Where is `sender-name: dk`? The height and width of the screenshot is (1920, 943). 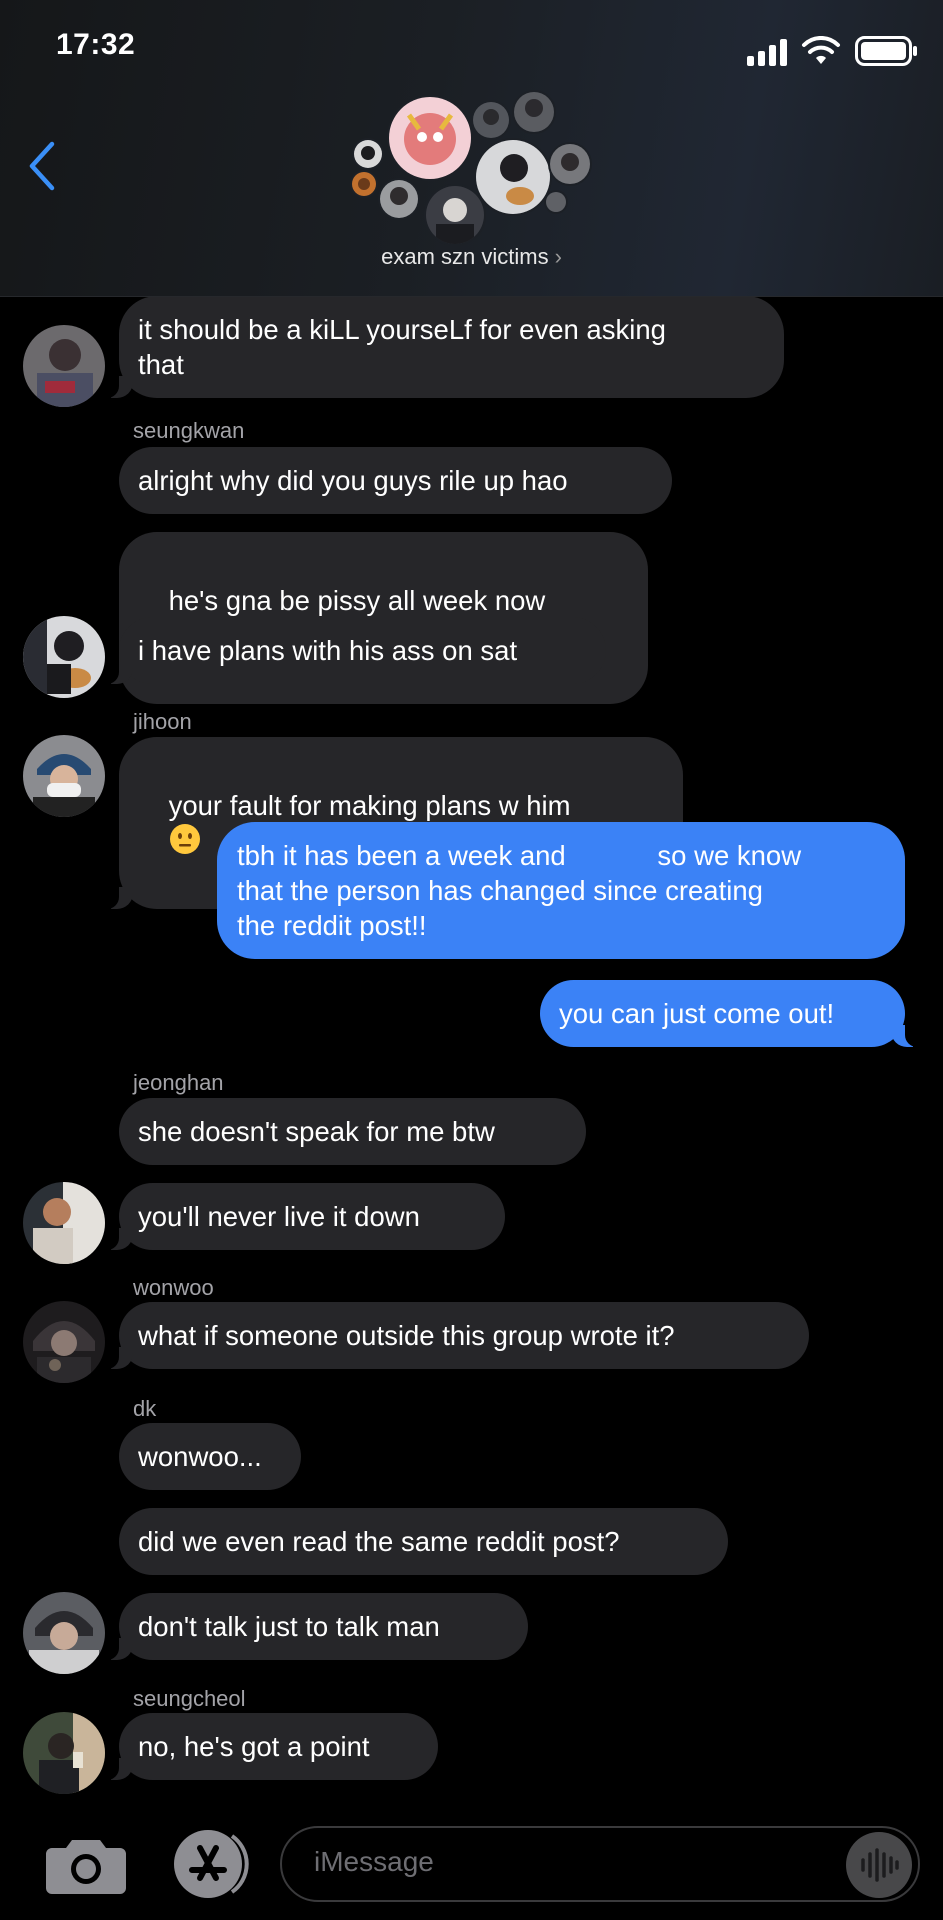
sender-name: dk is located at coordinates (145, 1408).